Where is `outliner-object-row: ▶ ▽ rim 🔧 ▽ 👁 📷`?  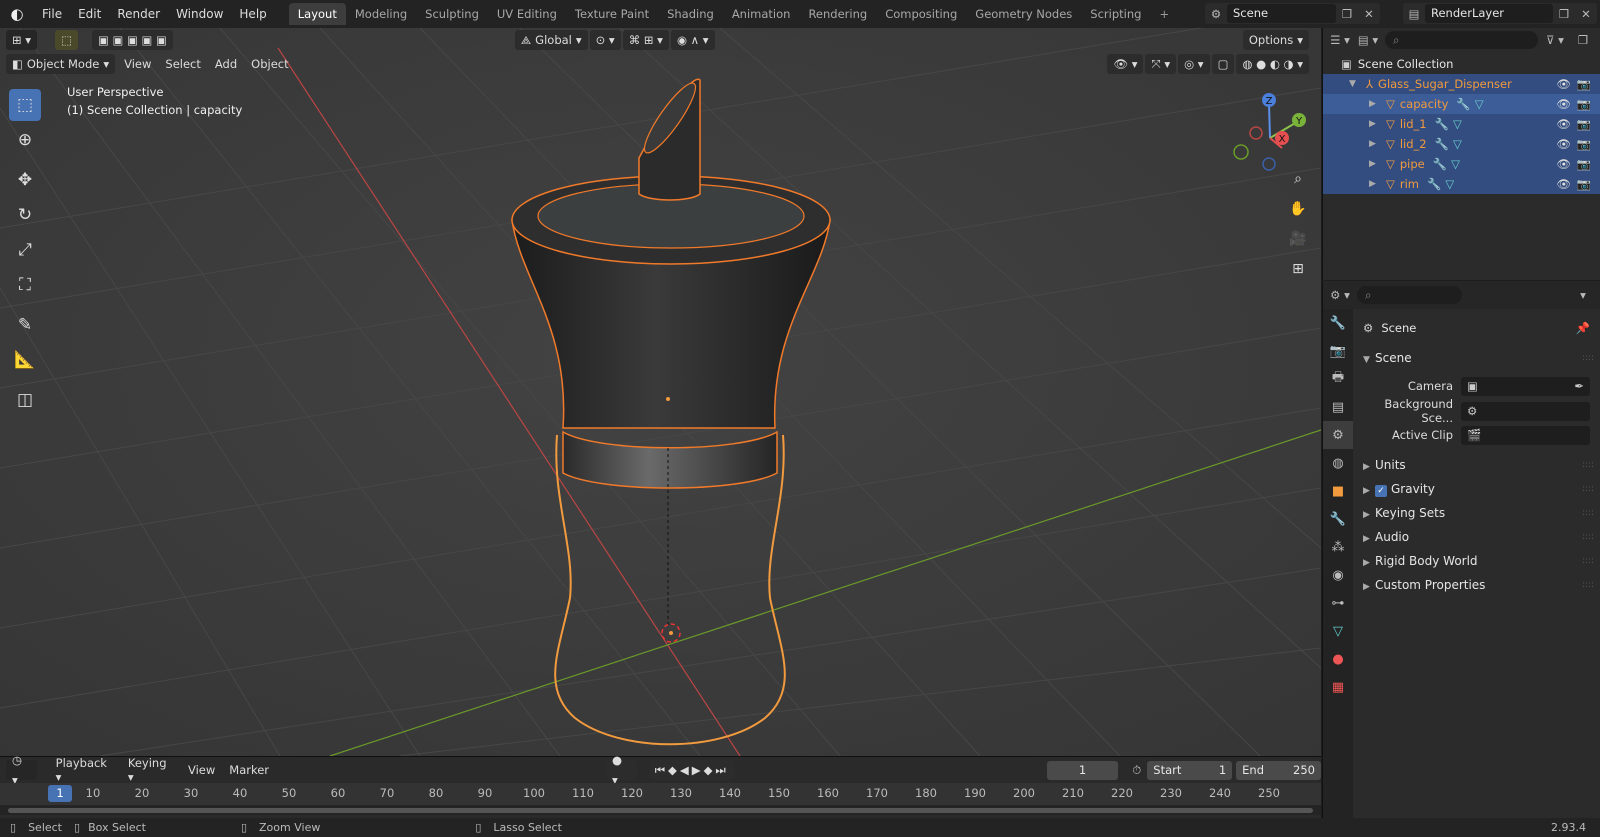
outliner-object-row: ▶ ▽ rim 🔧 ▽ 👁 📷 is located at coordinates (1461, 184).